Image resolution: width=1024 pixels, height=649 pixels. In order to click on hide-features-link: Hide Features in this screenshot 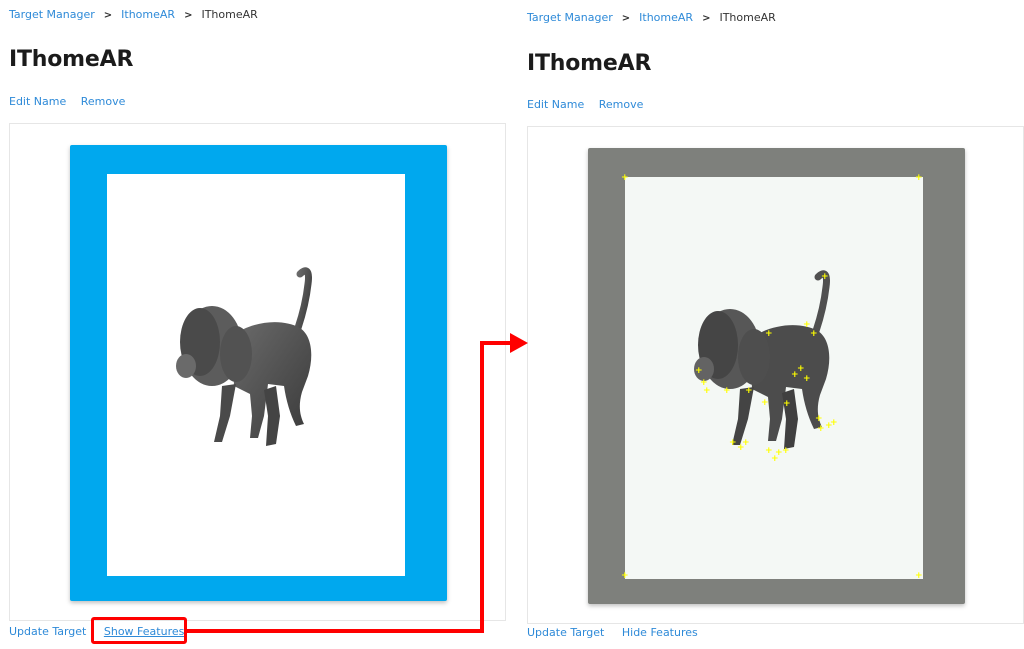, I will do `click(660, 632)`.